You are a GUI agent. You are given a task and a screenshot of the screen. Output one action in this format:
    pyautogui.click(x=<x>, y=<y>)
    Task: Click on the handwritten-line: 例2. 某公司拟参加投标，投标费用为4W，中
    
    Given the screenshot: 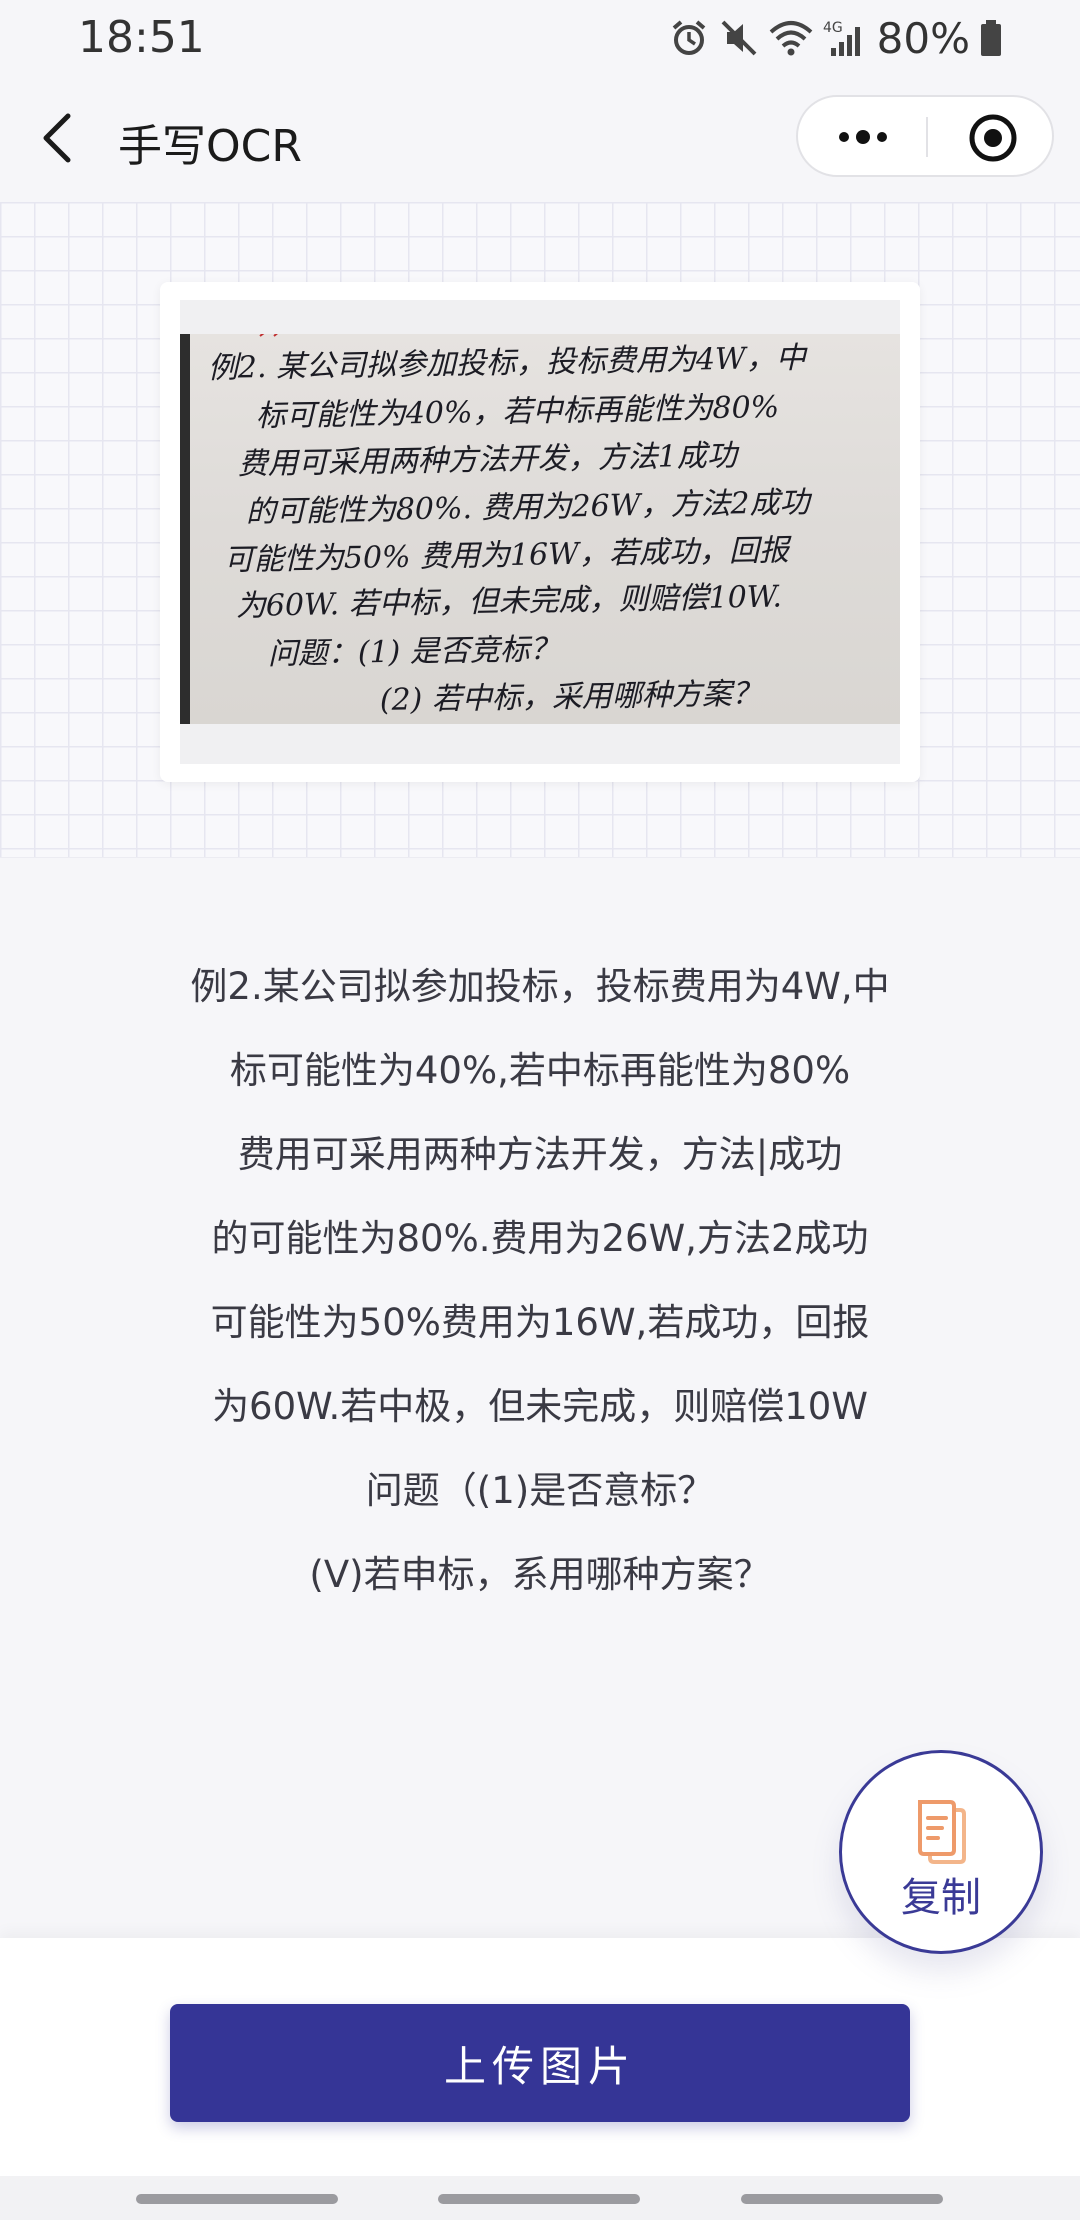 What is the action you would take?
    pyautogui.click(x=509, y=363)
    